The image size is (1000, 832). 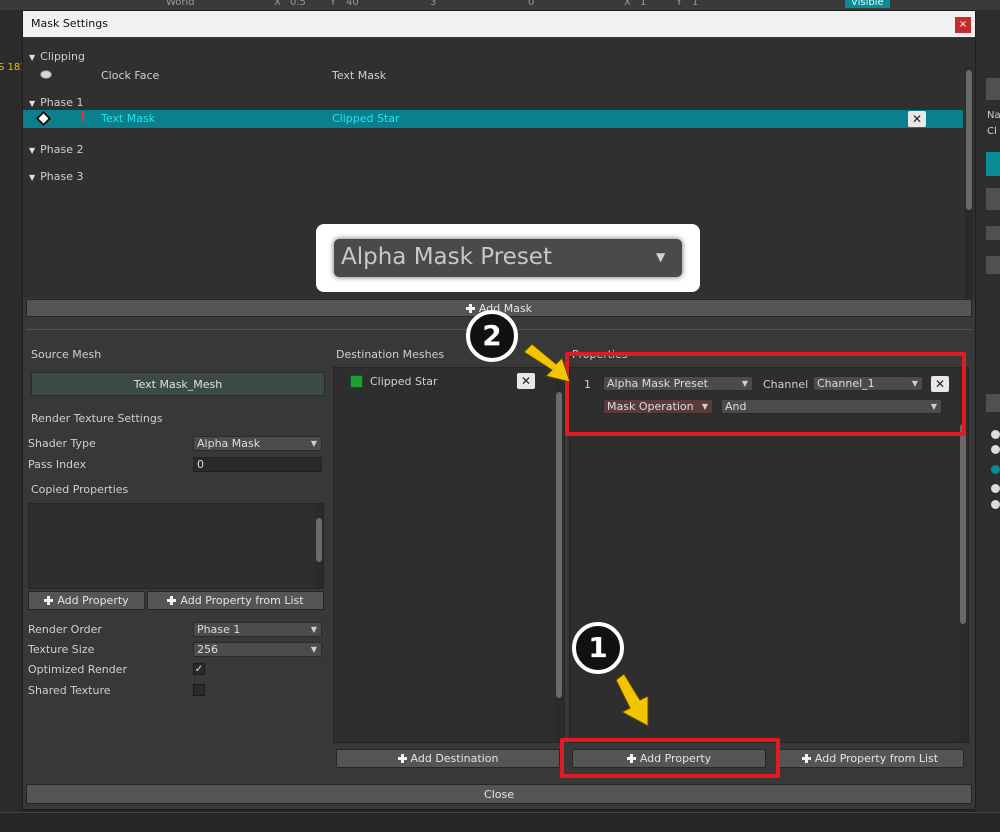 What do you see at coordinates (366, 118) in the screenshot?
I see `phase1-row-col2: Clipped Star` at bounding box center [366, 118].